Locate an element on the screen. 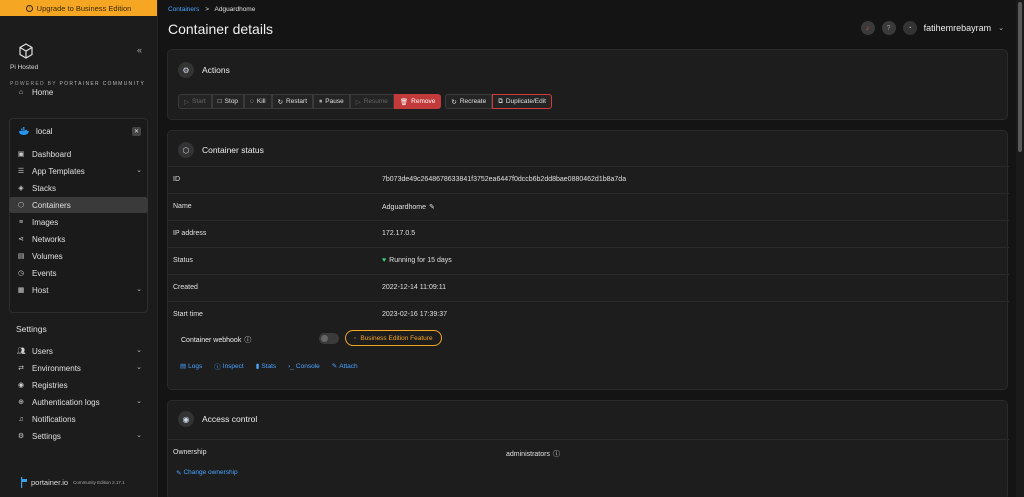  start-button: ▷ Start is located at coordinates (195, 101).